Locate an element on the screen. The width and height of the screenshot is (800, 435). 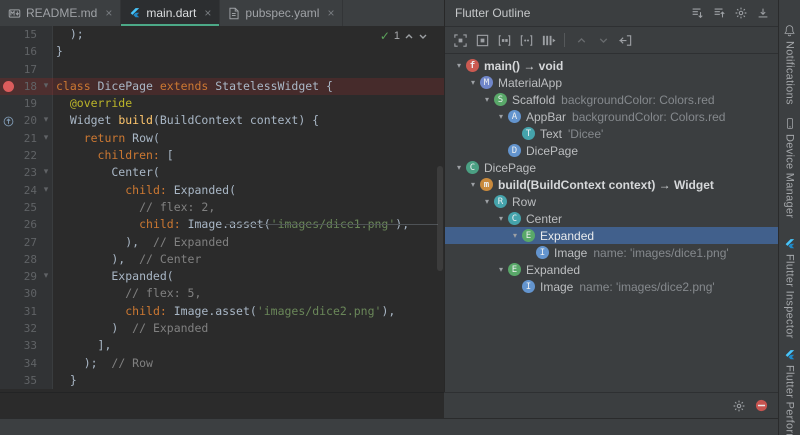
code-line-19: 19 @override is located at coordinates (222, 104).